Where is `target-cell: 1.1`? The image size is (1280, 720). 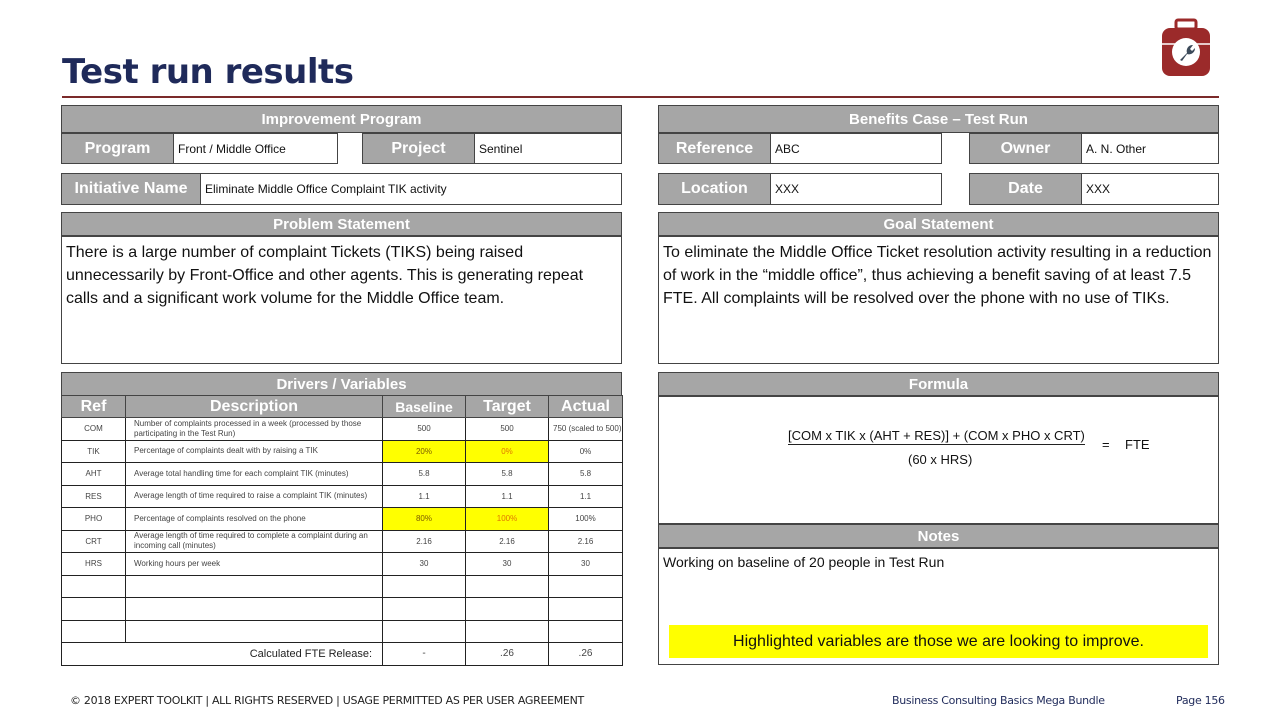 target-cell: 1.1 is located at coordinates (507, 496).